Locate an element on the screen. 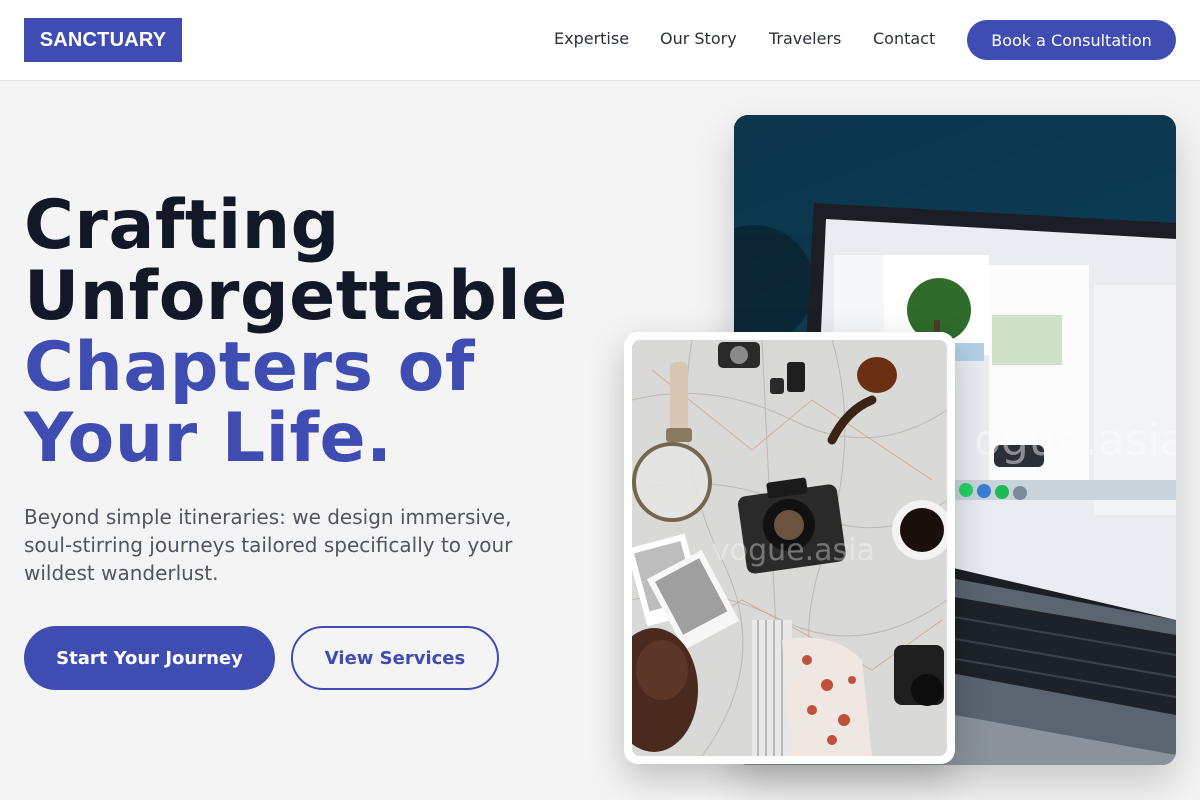 The image size is (1200, 800). headline-line-1: Crafting is located at coordinates (182, 225).